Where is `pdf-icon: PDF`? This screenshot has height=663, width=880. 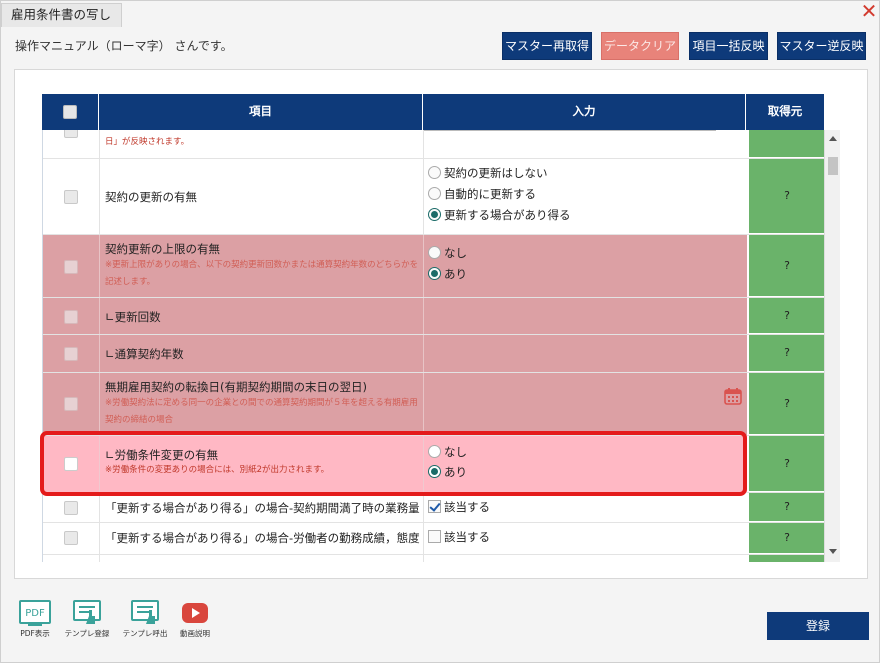
pdf-icon: PDF is located at coordinates (35, 613).